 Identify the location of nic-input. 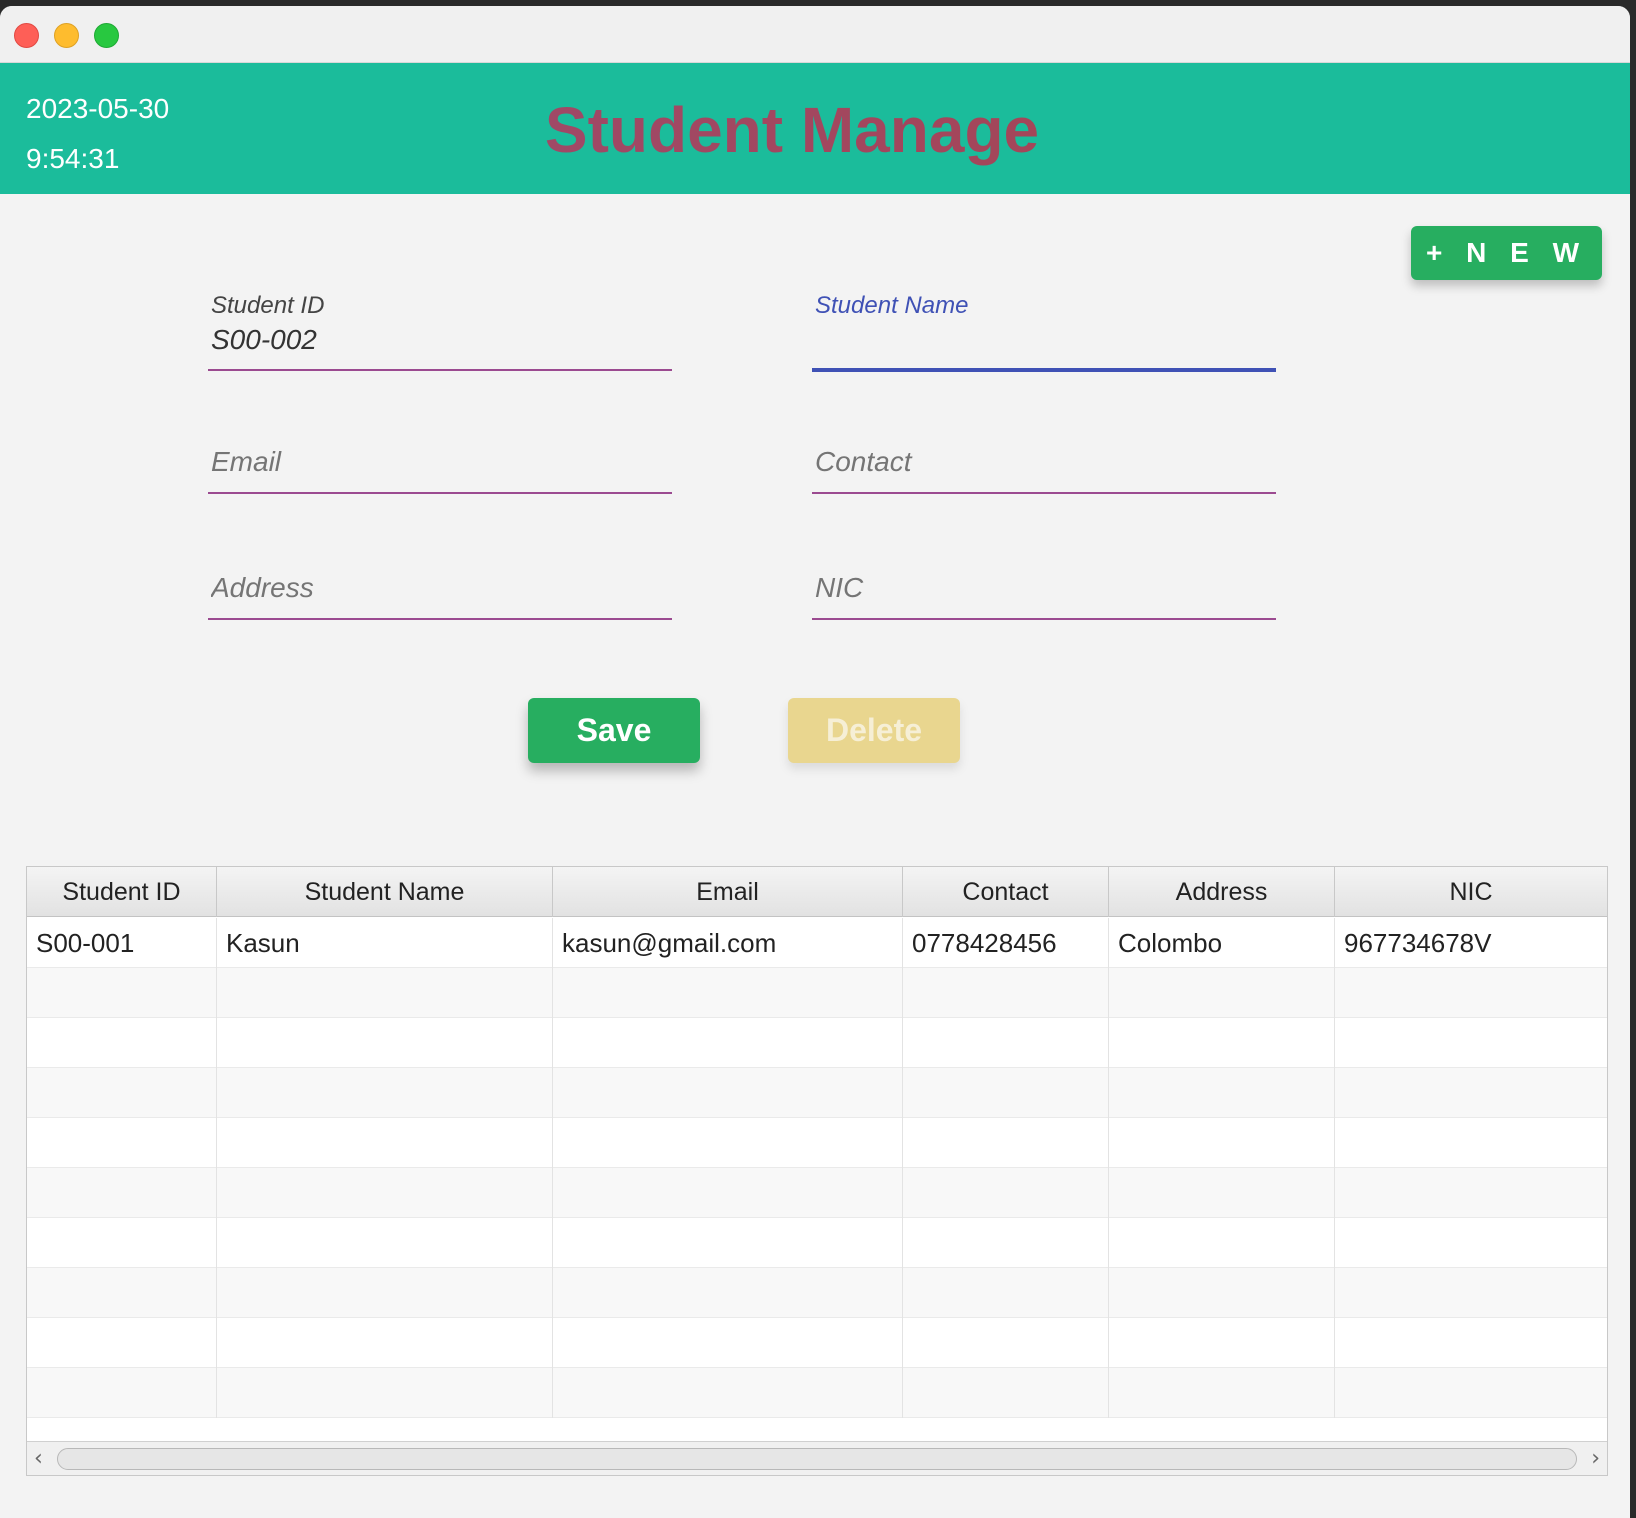
(1040, 588).